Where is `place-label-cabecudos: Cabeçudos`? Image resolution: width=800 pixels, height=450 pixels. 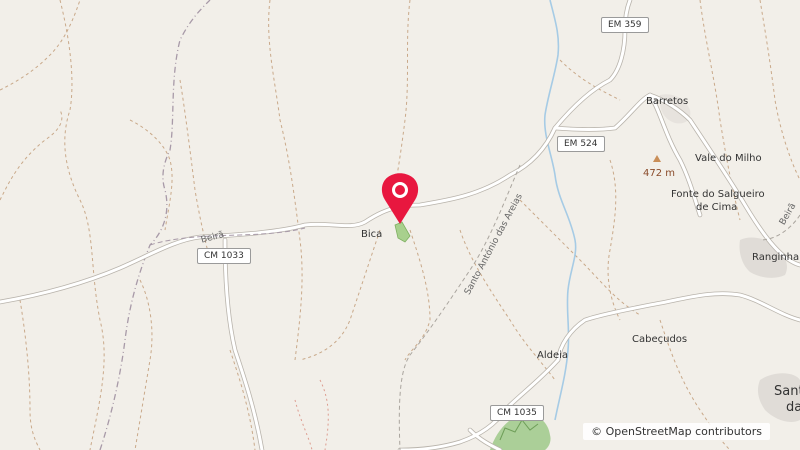 place-label-cabecudos: Cabeçudos is located at coordinates (660, 339).